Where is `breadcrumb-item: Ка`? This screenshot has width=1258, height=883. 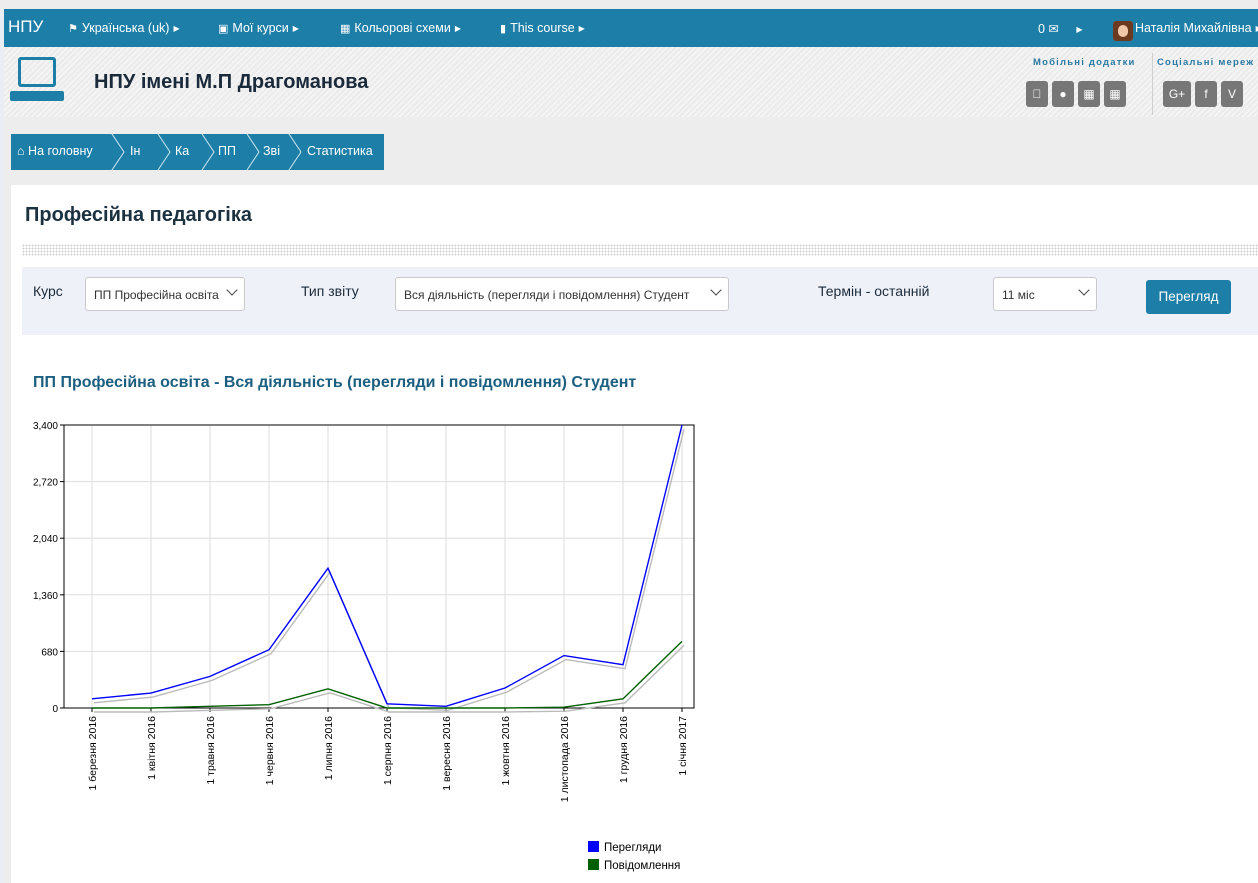
breadcrumb-item: Ка is located at coordinates (182, 151).